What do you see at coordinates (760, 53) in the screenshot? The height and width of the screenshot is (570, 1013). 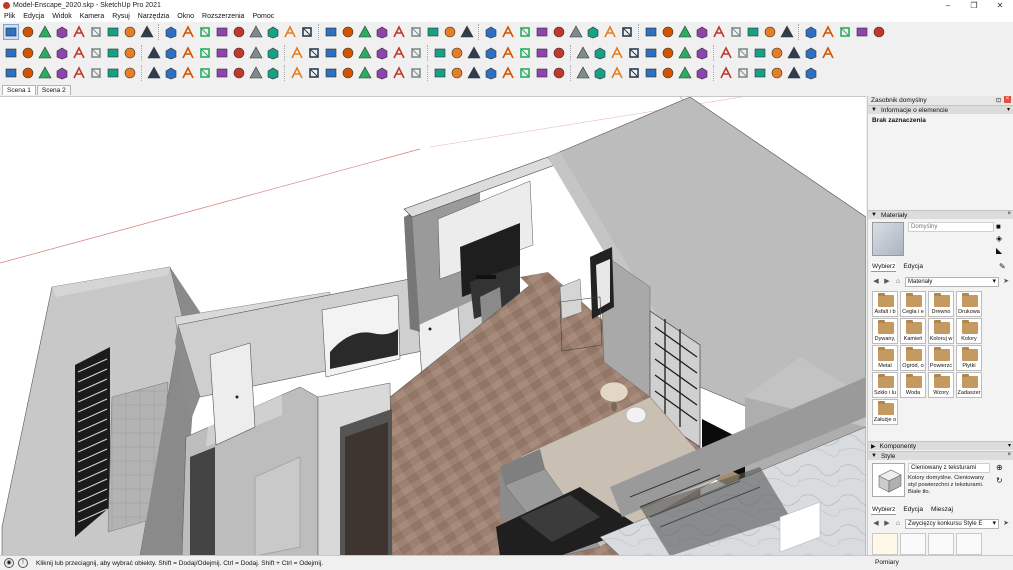 I see `magic-icon` at bounding box center [760, 53].